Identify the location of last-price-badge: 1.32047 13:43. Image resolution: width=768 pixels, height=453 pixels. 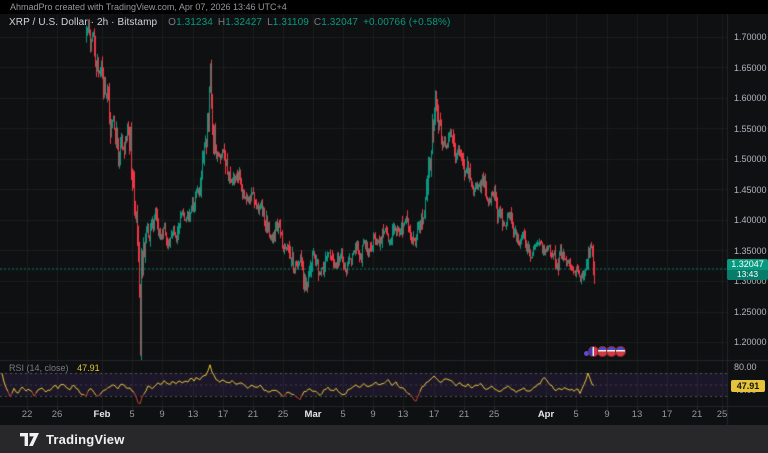
(747, 269).